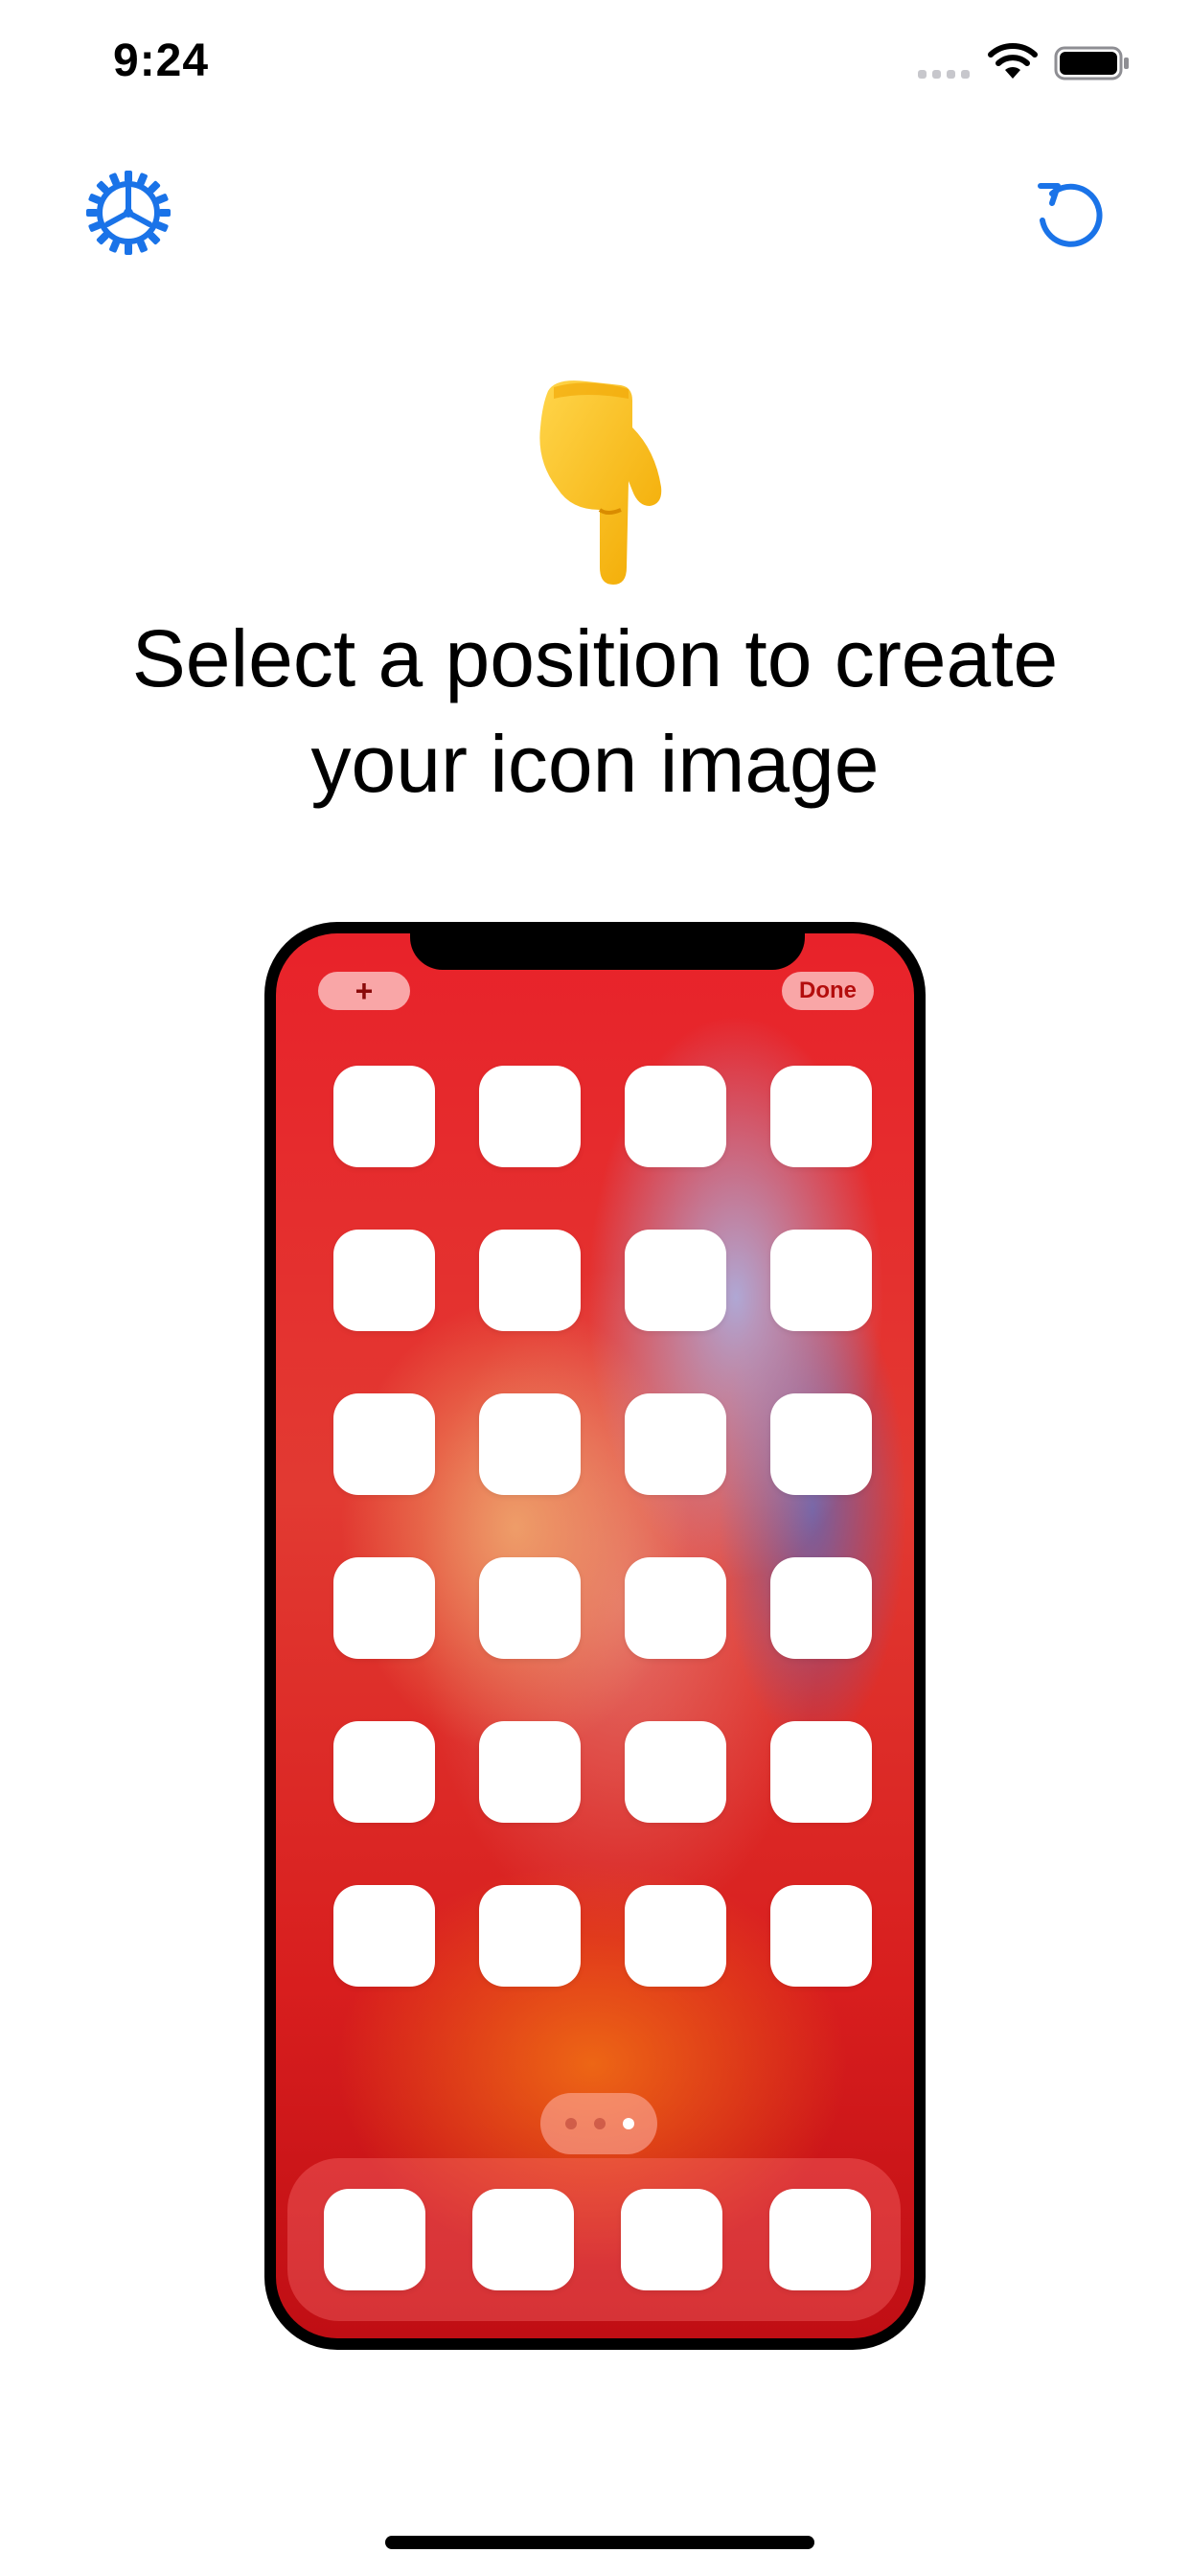 This screenshot has height=2576, width=1190. I want to click on refresh-button, so click(1069, 213).